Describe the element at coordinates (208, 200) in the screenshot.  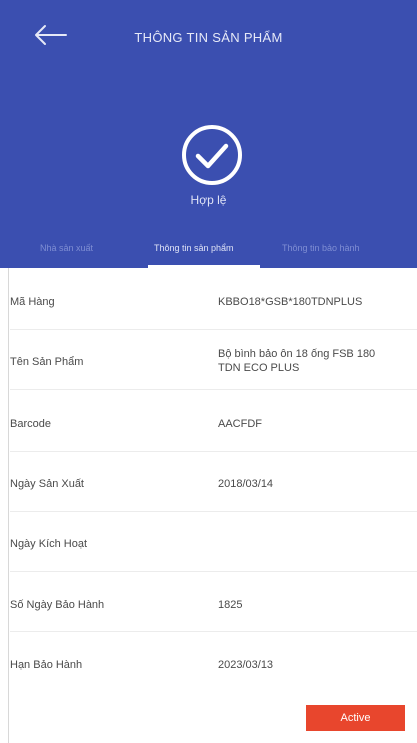
I see `status-label: Hợp lệ` at that location.